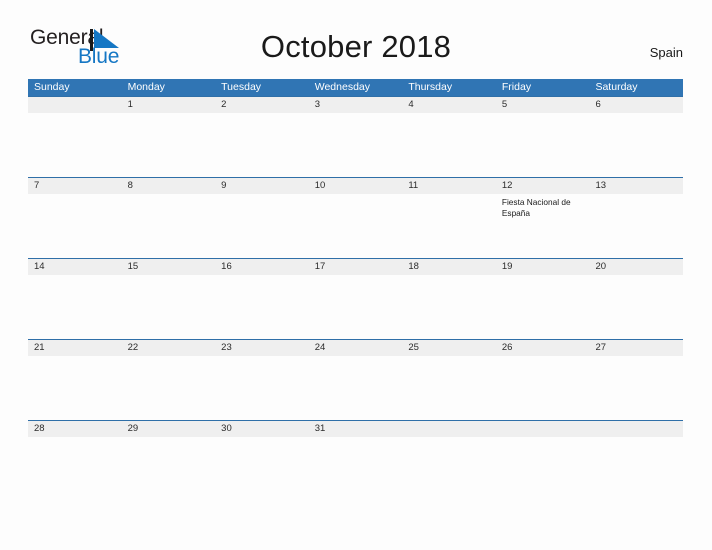 This screenshot has width=712, height=550. Describe the element at coordinates (449, 298) in the screenshot. I see `calendar-day-cell: 18` at that location.